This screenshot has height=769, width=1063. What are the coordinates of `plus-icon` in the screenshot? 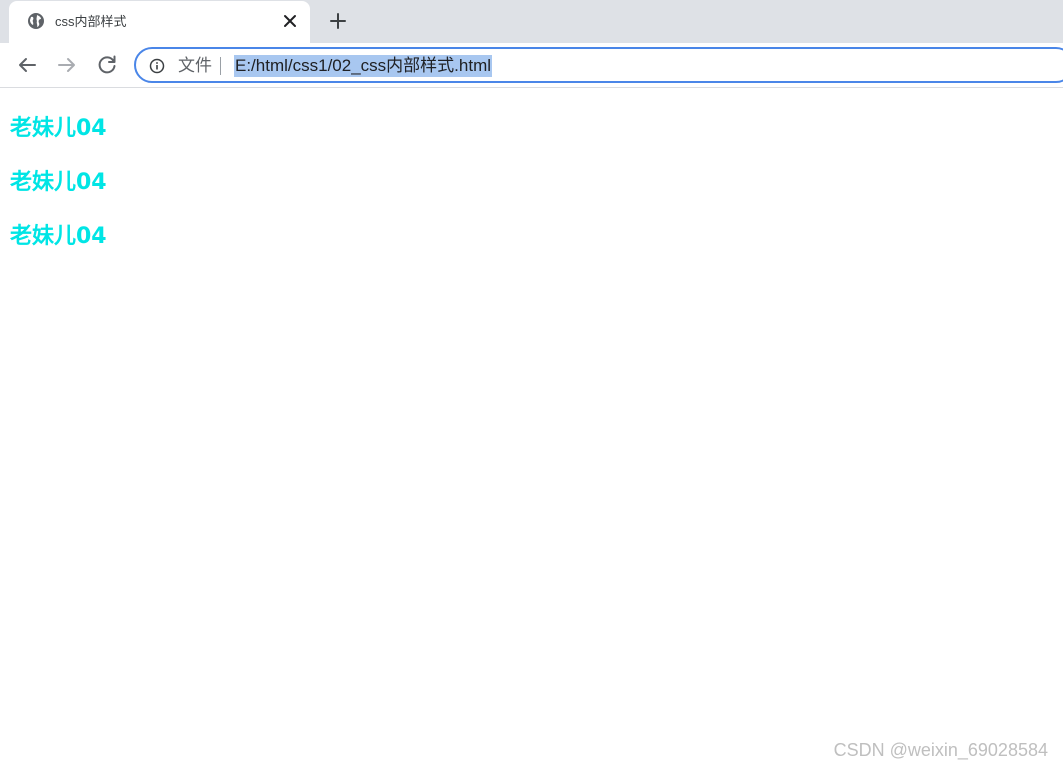 It's located at (338, 21).